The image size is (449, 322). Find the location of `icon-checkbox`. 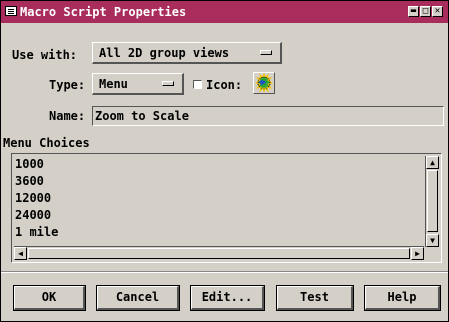

icon-checkbox is located at coordinates (197, 84).